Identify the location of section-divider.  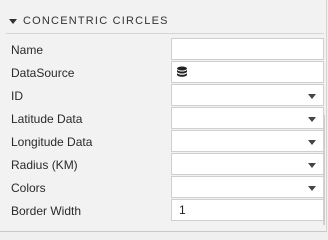
(165, 33).